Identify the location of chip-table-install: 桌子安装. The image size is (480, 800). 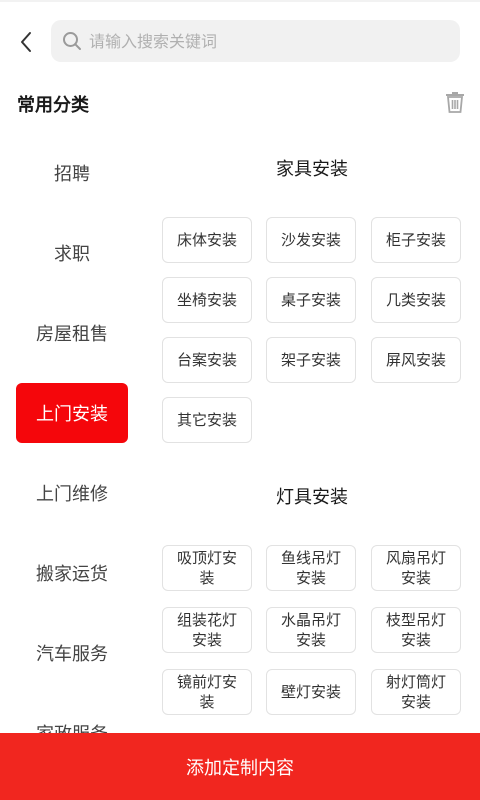
(311, 300).